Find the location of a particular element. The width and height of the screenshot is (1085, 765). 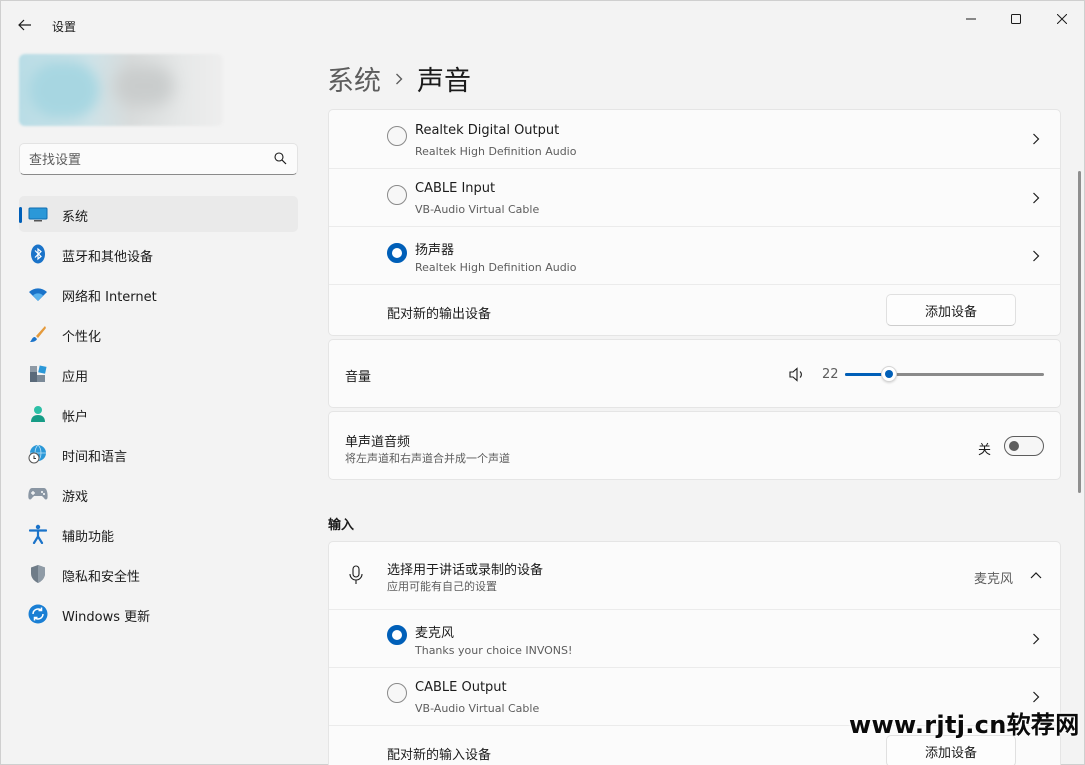

bluetooth-icon is located at coordinates (38, 254).